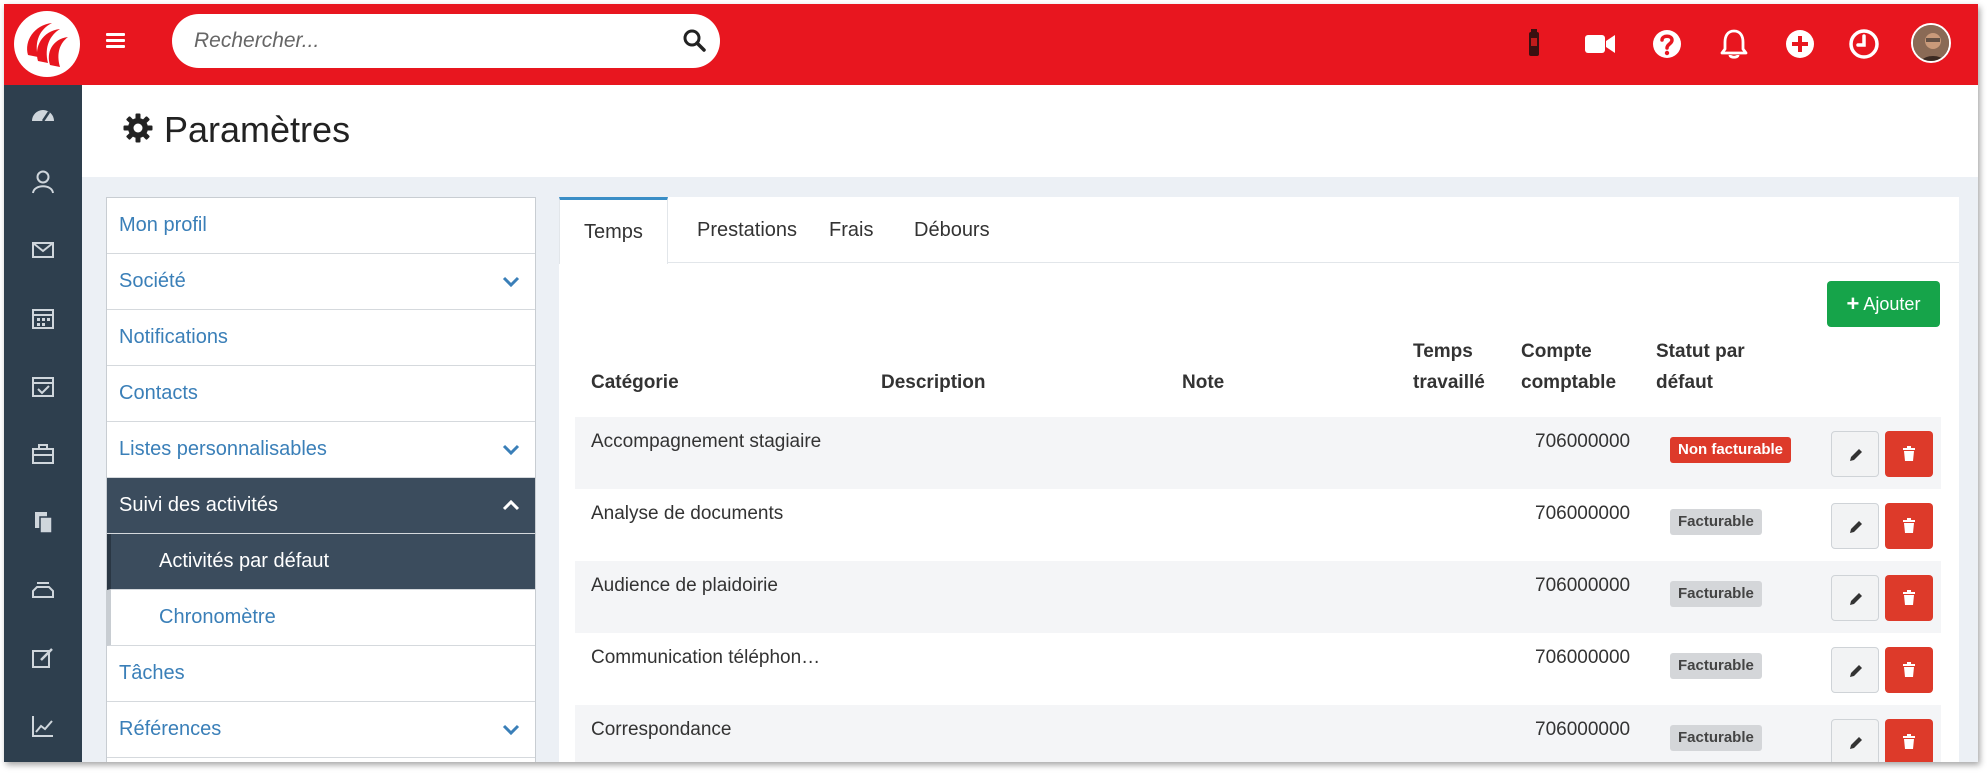  Describe the element at coordinates (43, 590) in the screenshot. I see `invoice-icon` at that location.